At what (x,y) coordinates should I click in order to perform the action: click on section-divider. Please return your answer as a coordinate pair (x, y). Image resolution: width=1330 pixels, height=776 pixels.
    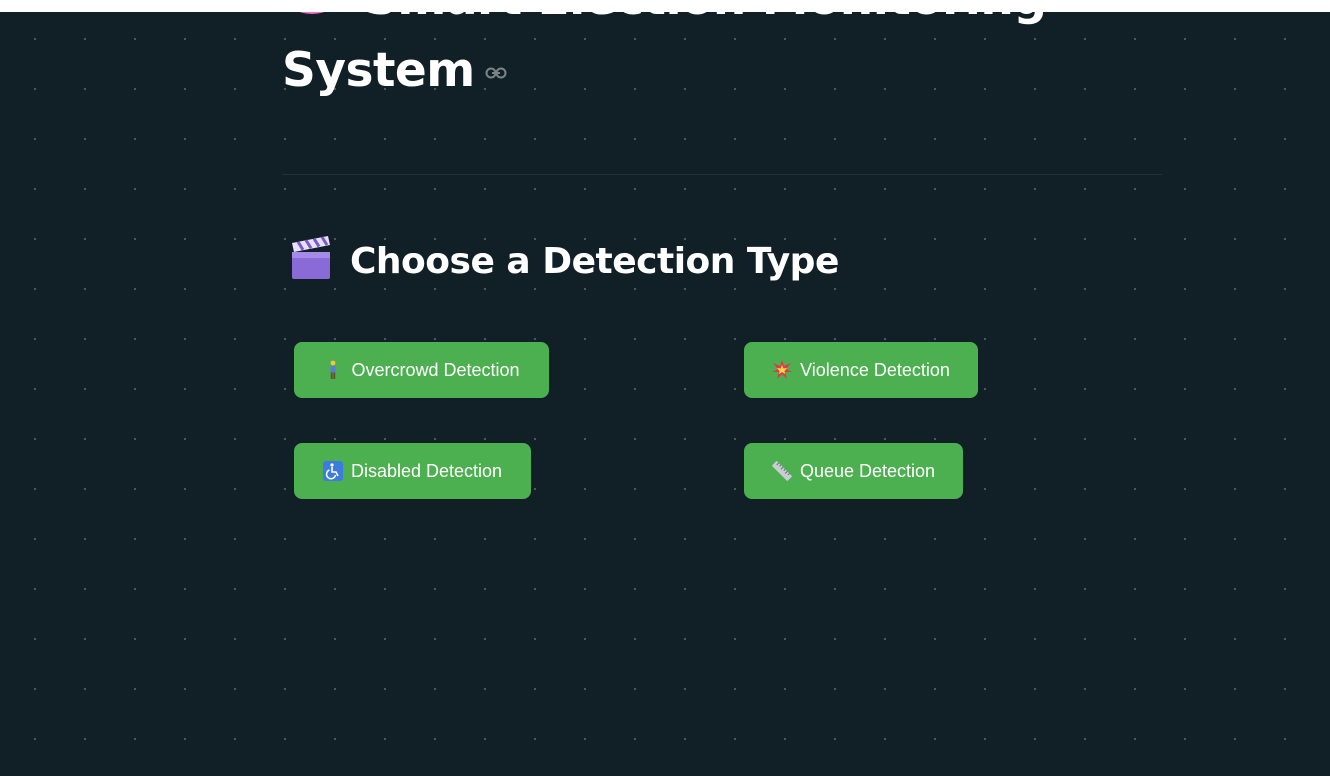
    Looking at the image, I should click on (722, 174).